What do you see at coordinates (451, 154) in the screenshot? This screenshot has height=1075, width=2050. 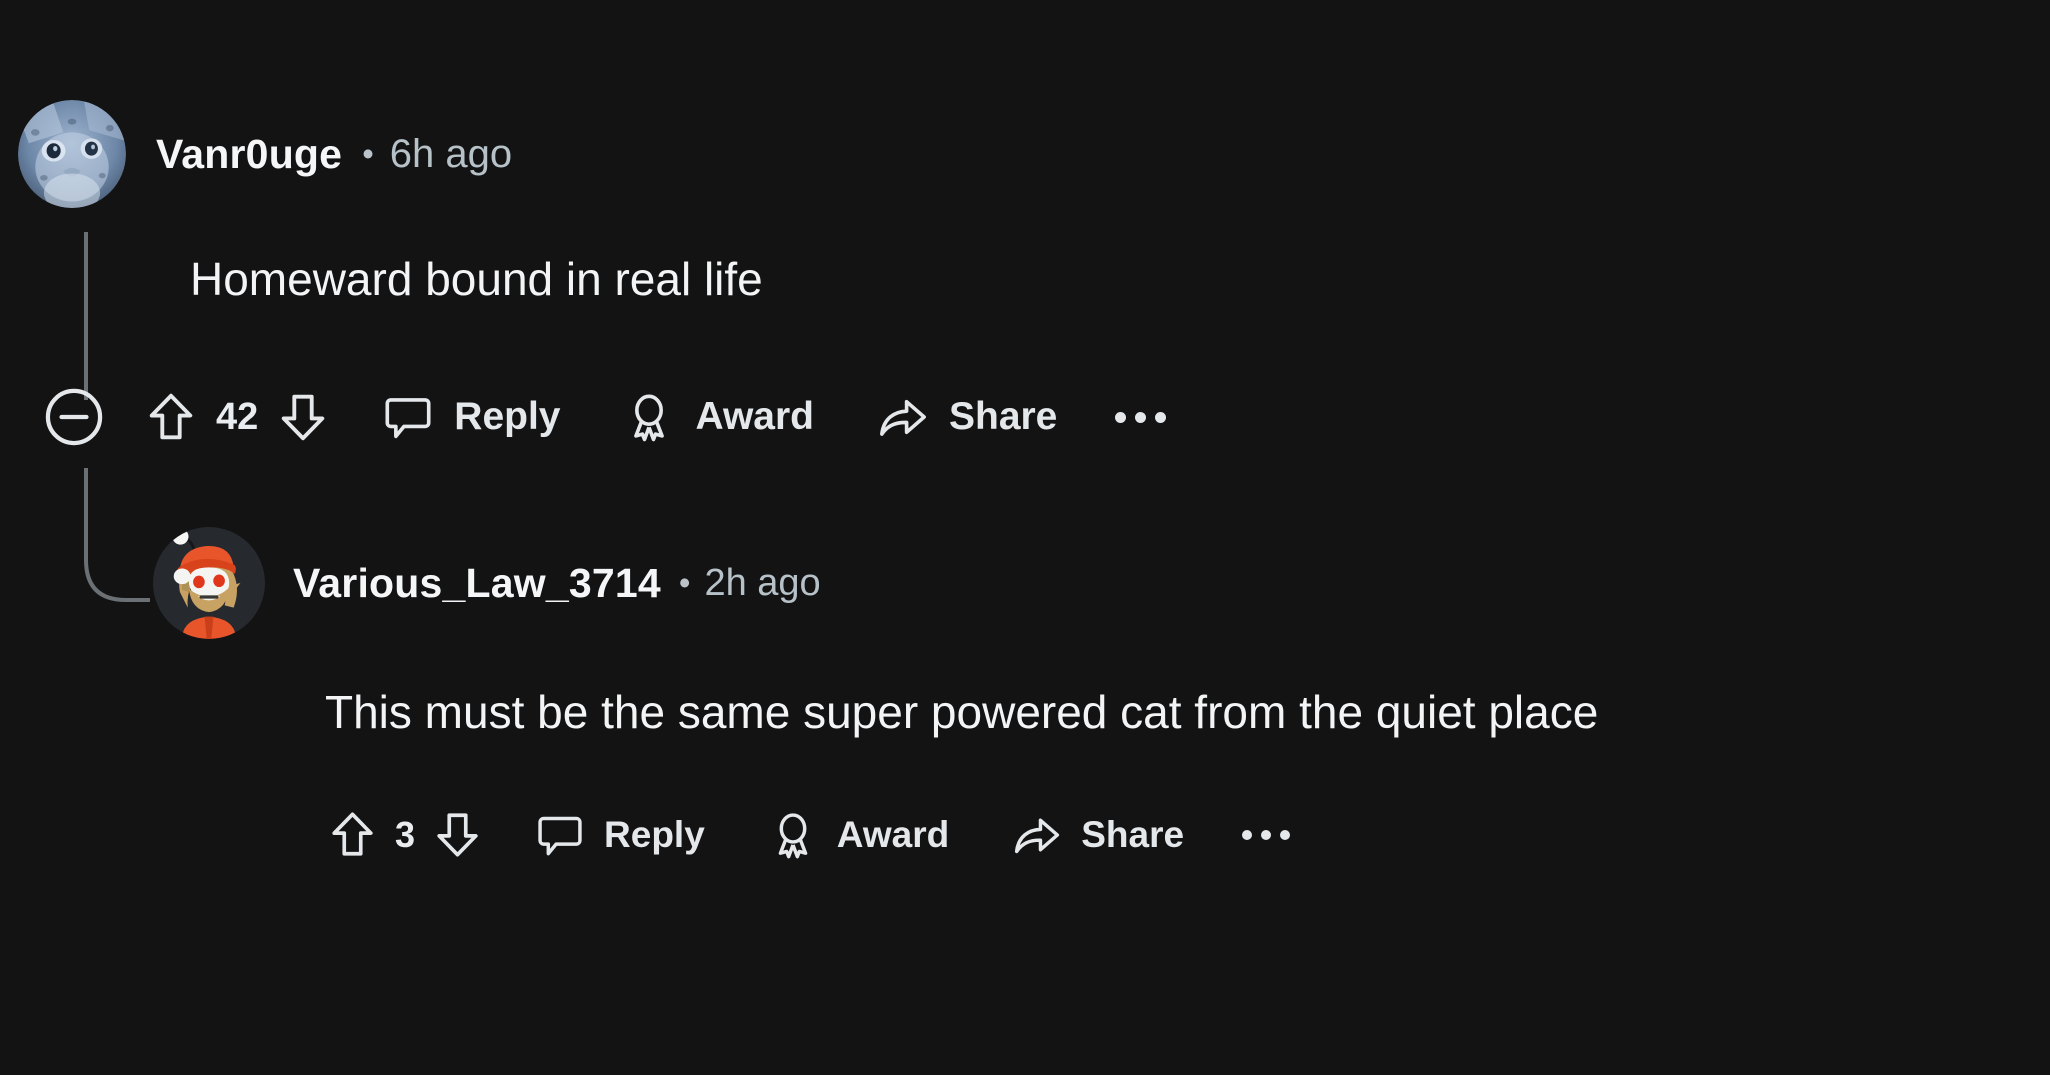 I see `comment-timestamp: 6h ago` at bounding box center [451, 154].